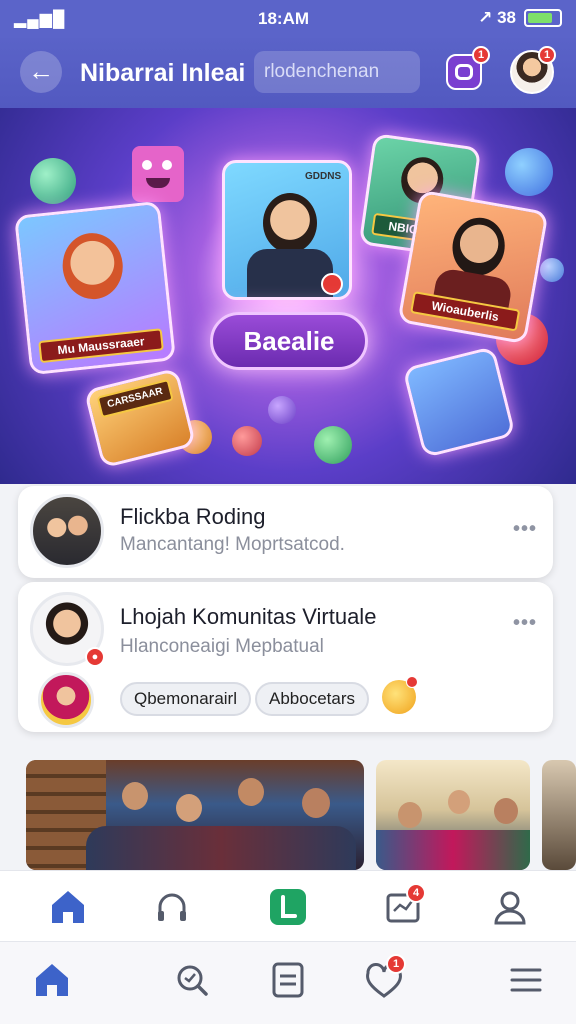  I want to click on tab-bar-secondary: 1, so click(288, 983).